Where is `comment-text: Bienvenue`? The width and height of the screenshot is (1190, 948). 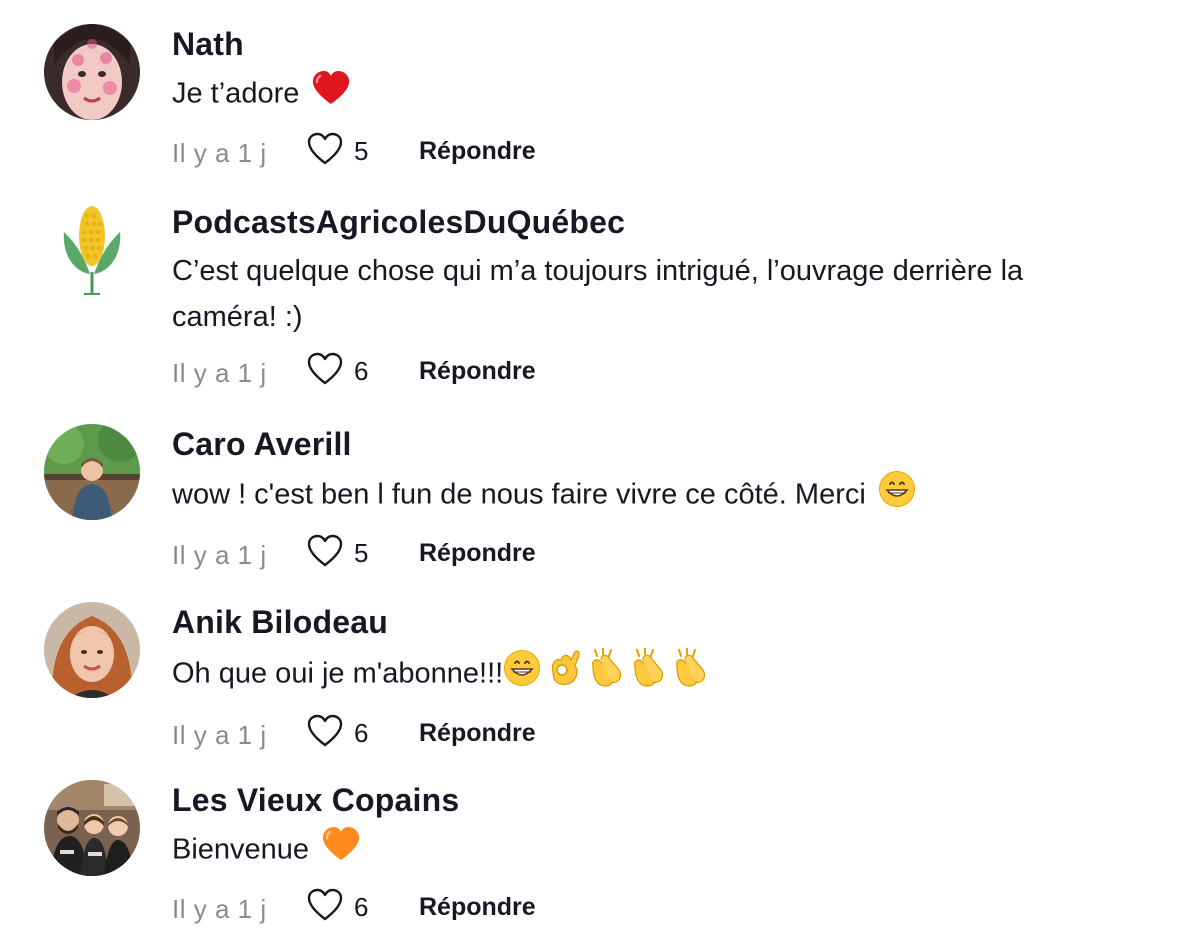
comment-text: Bienvenue is located at coordinates (652, 851).